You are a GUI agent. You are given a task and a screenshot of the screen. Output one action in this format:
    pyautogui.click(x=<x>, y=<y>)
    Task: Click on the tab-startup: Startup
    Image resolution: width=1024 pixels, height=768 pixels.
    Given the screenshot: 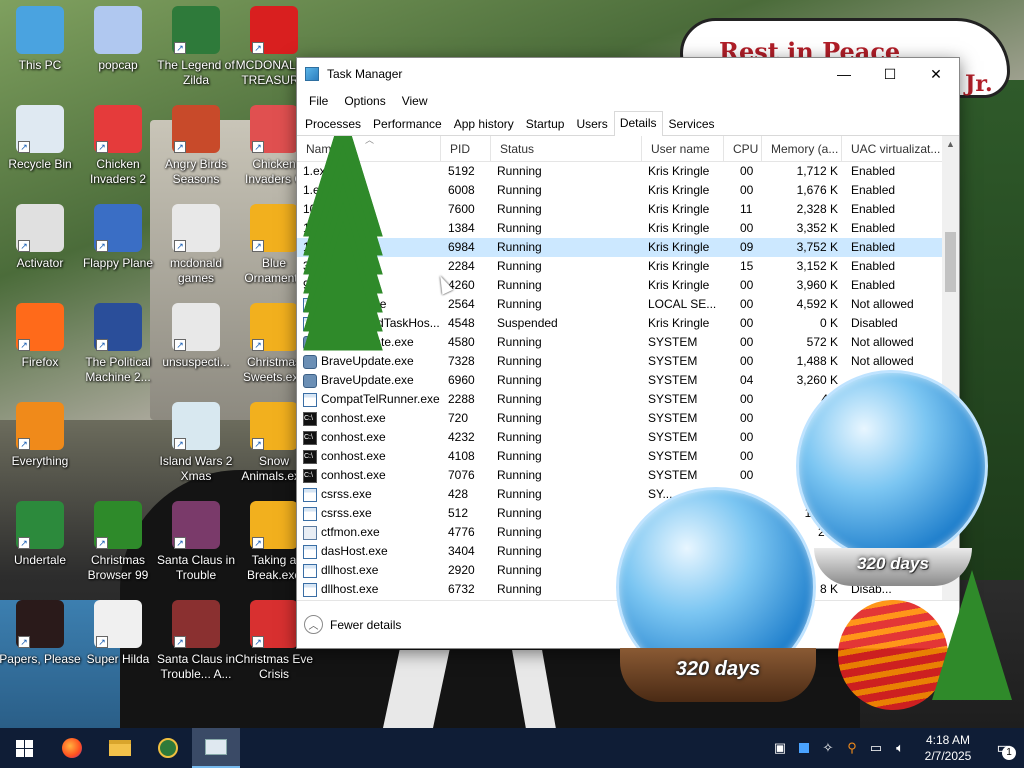 What is the action you would take?
    pyautogui.click(x=545, y=123)
    